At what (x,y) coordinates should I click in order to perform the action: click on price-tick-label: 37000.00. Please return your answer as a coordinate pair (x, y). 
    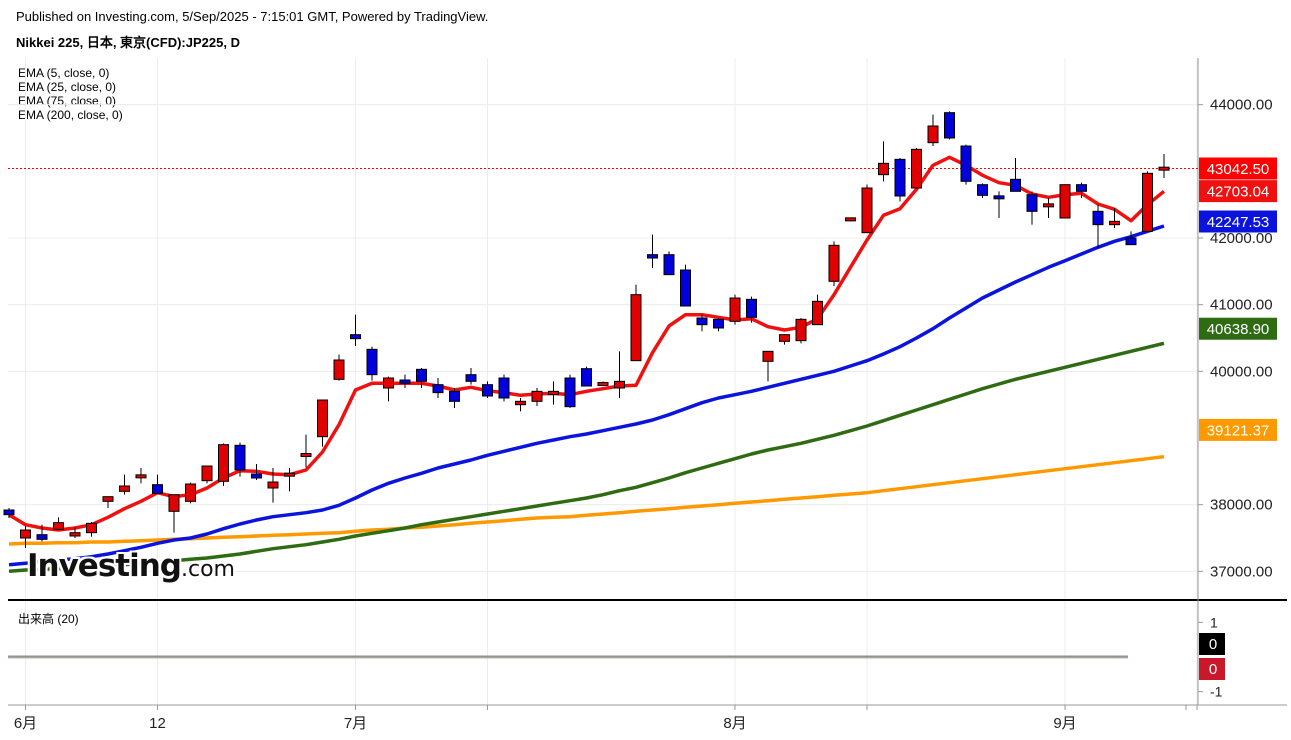
    Looking at the image, I should click on (1241, 571).